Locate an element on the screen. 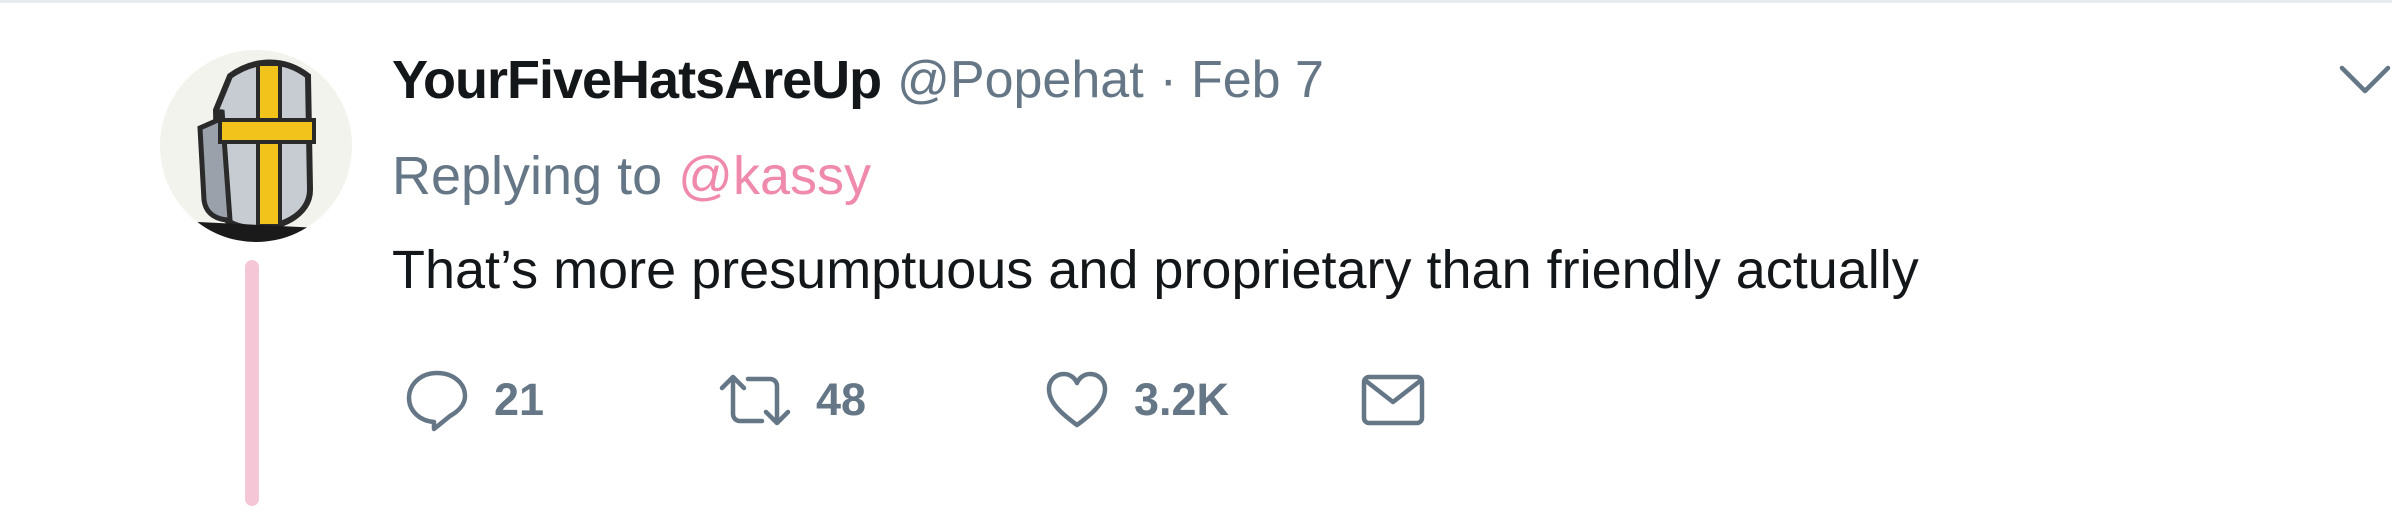 The image size is (2392, 514). direct-message-button is located at coordinates (1393, 400).